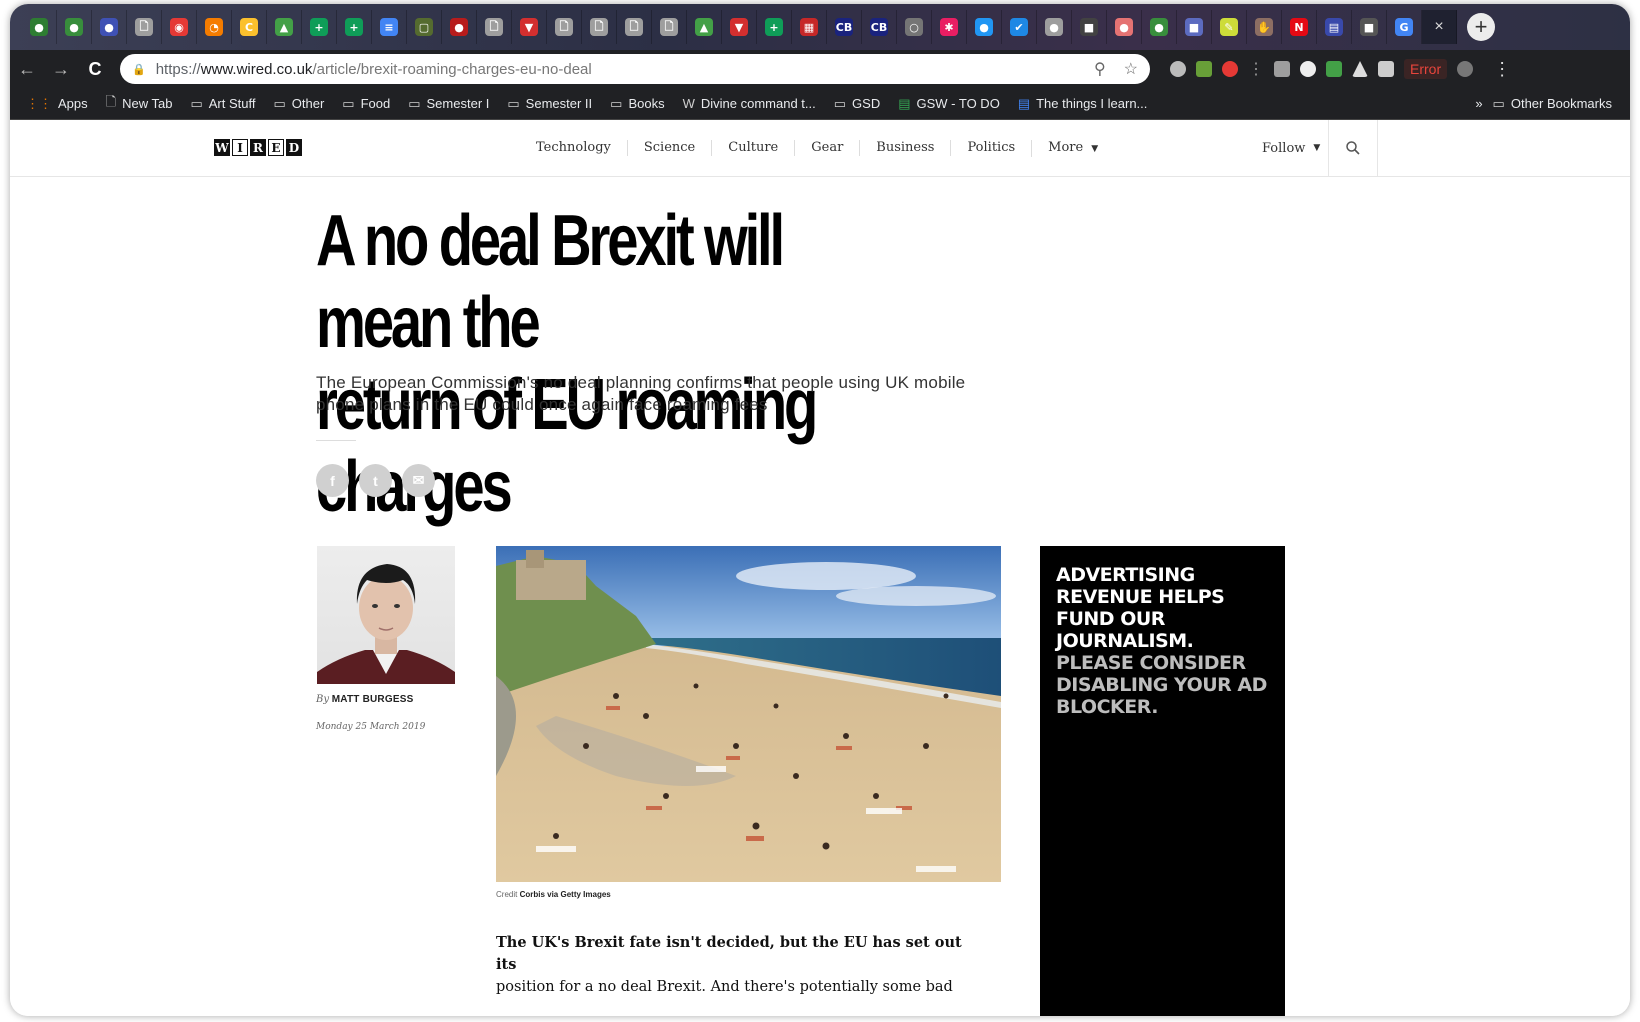 This screenshot has height=1022, width=1640. Describe the element at coordinates (1019, 27) in the screenshot. I see `browser-tab: ✔` at that location.